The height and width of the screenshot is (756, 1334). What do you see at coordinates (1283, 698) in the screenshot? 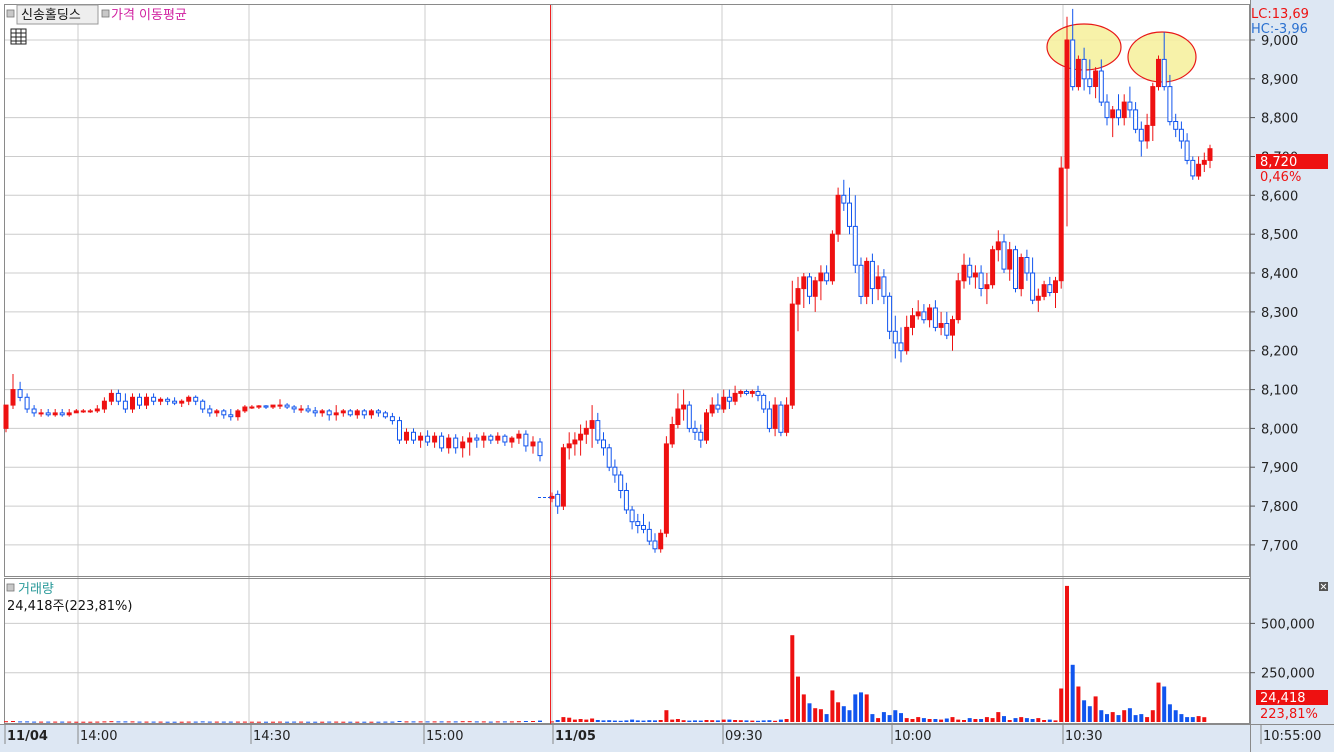
I see `current-volume-value: 24,418` at bounding box center [1283, 698].